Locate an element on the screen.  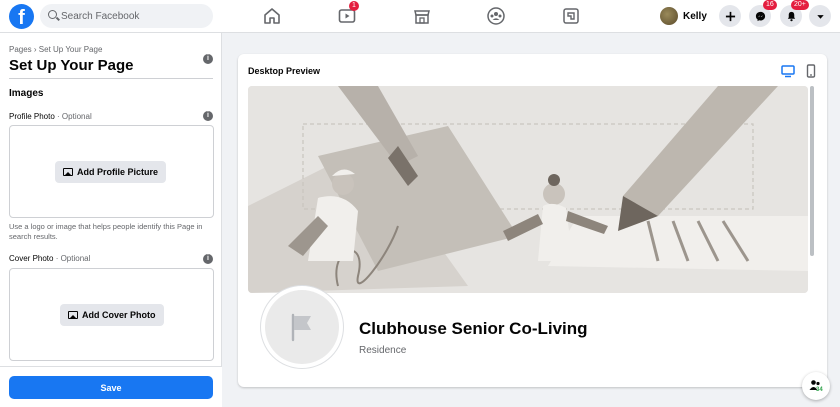
create-button is located at coordinates (730, 16).